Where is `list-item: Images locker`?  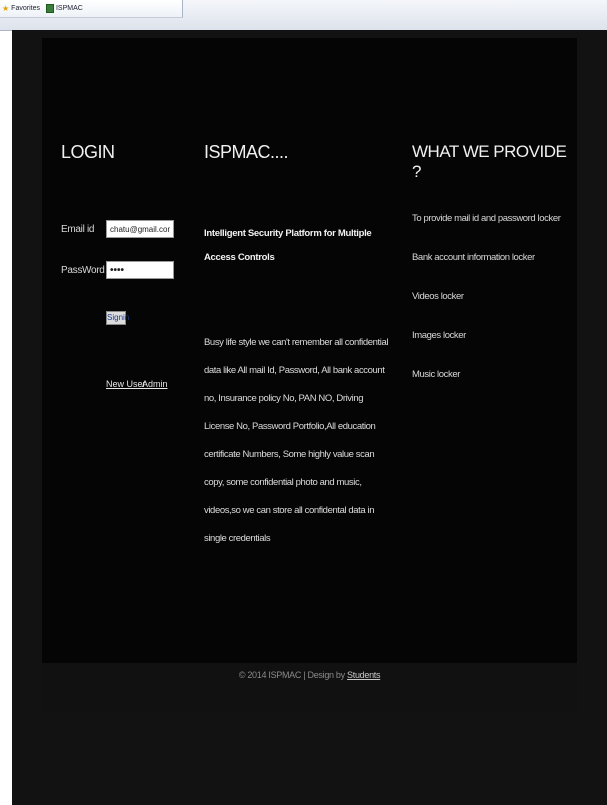
list-item: Images locker is located at coordinates (439, 335).